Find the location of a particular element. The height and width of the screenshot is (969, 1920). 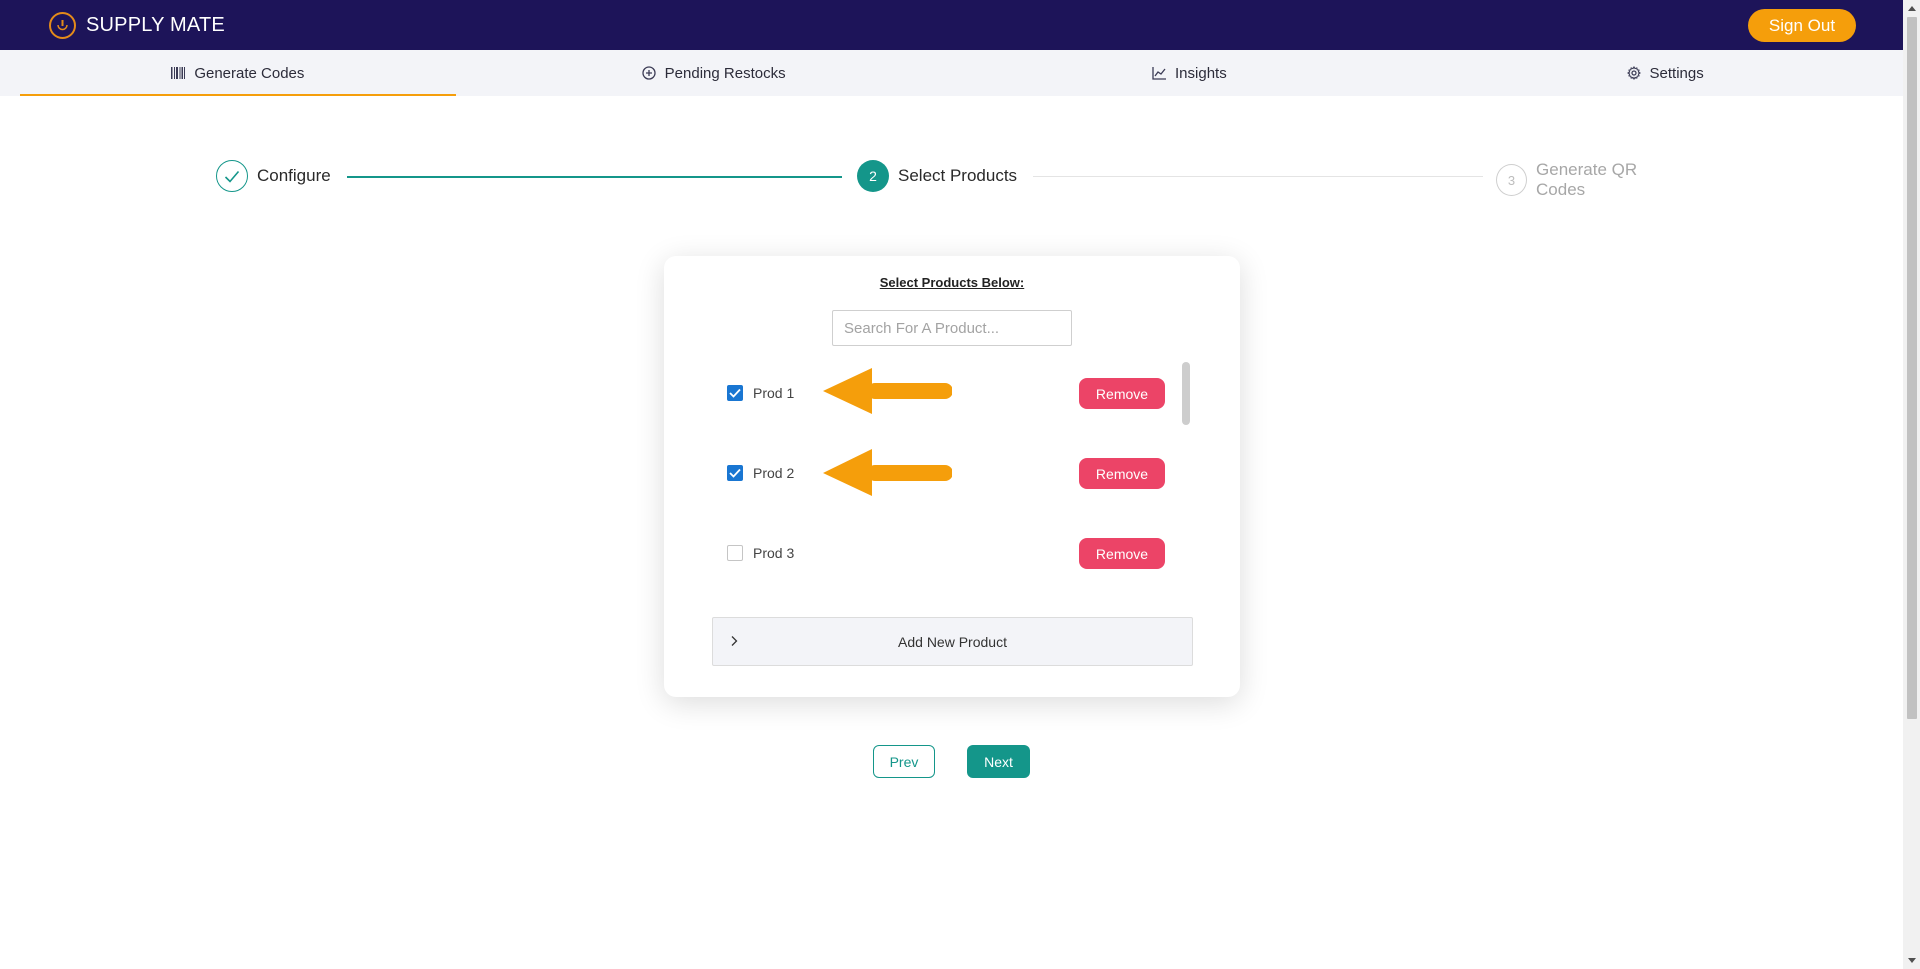

add-new-product-accordion: Add New Product is located at coordinates (952, 641).